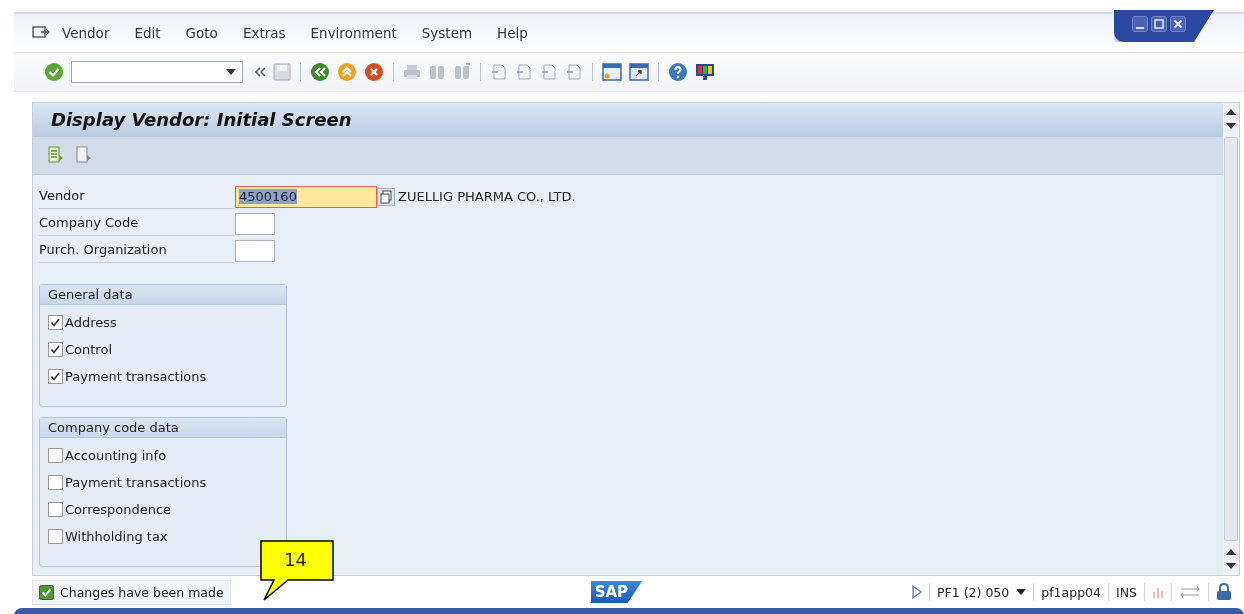 The height and width of the screenshot is (614, 1244). Describe the element at coordinates (487, 196) in the screenshot. I see `vendor-name: ZUELLIG PHARMA CO., LTD.` at that location.